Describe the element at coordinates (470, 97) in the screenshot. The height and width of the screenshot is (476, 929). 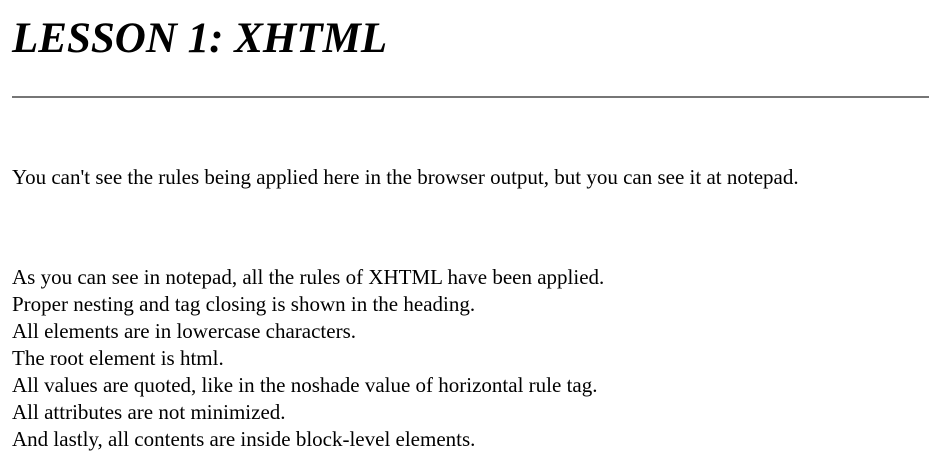
I see `horizontal-rule` at that location.